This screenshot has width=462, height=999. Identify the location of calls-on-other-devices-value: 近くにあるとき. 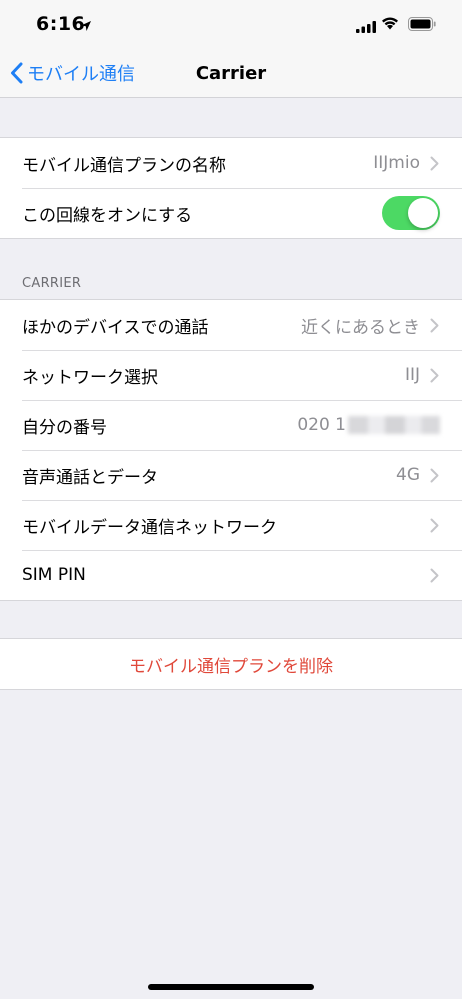
(360, 327).